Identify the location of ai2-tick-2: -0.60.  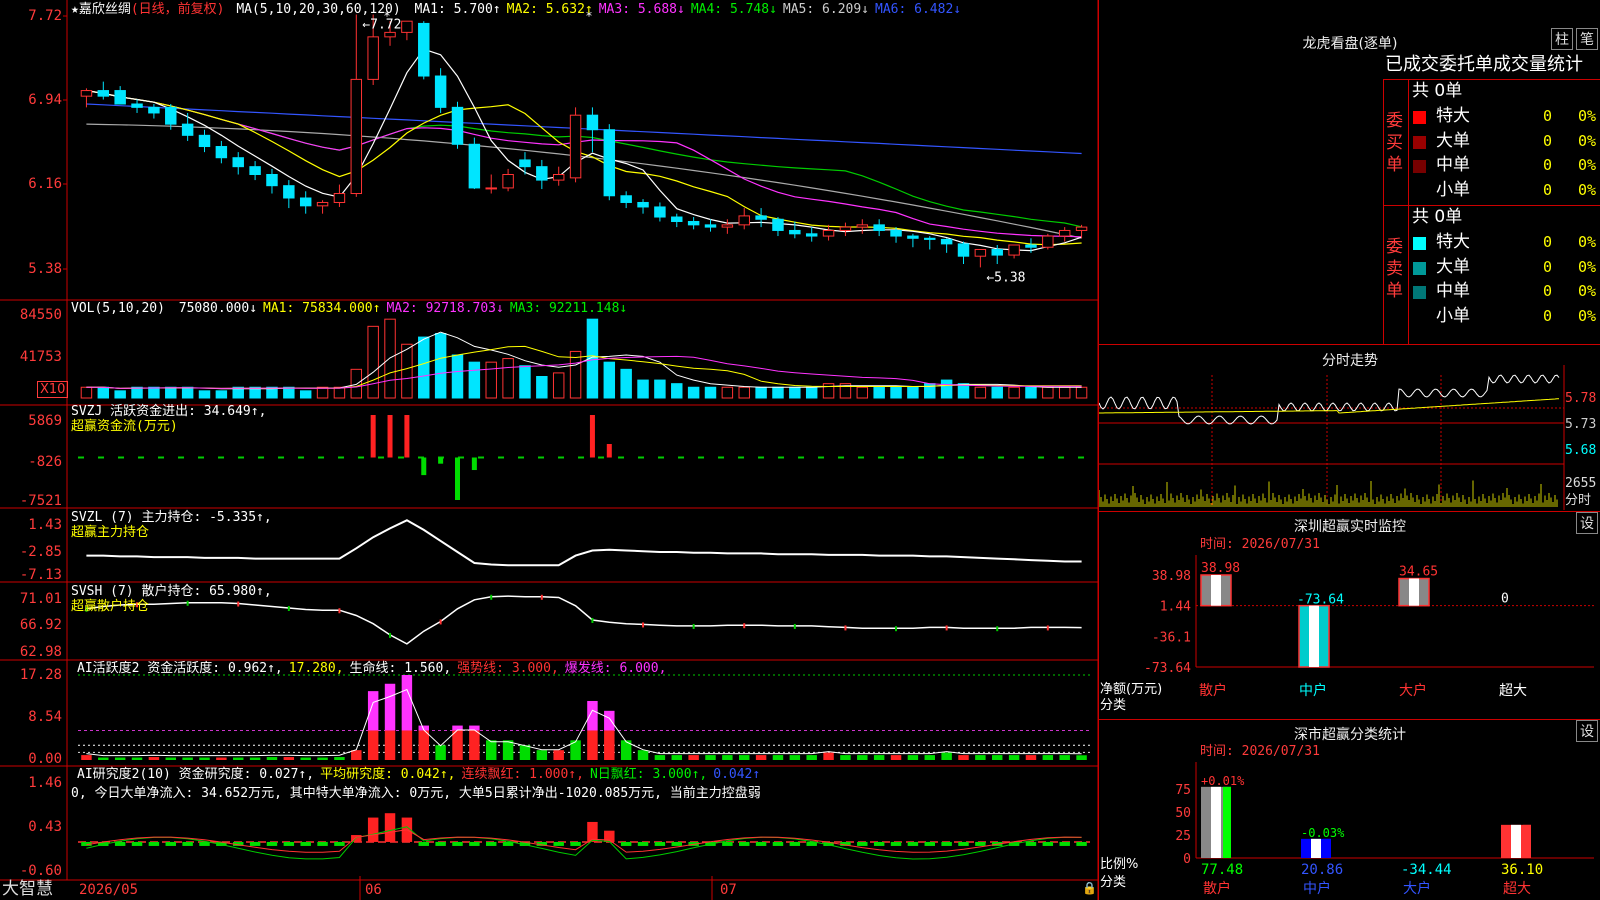
(40, 871).